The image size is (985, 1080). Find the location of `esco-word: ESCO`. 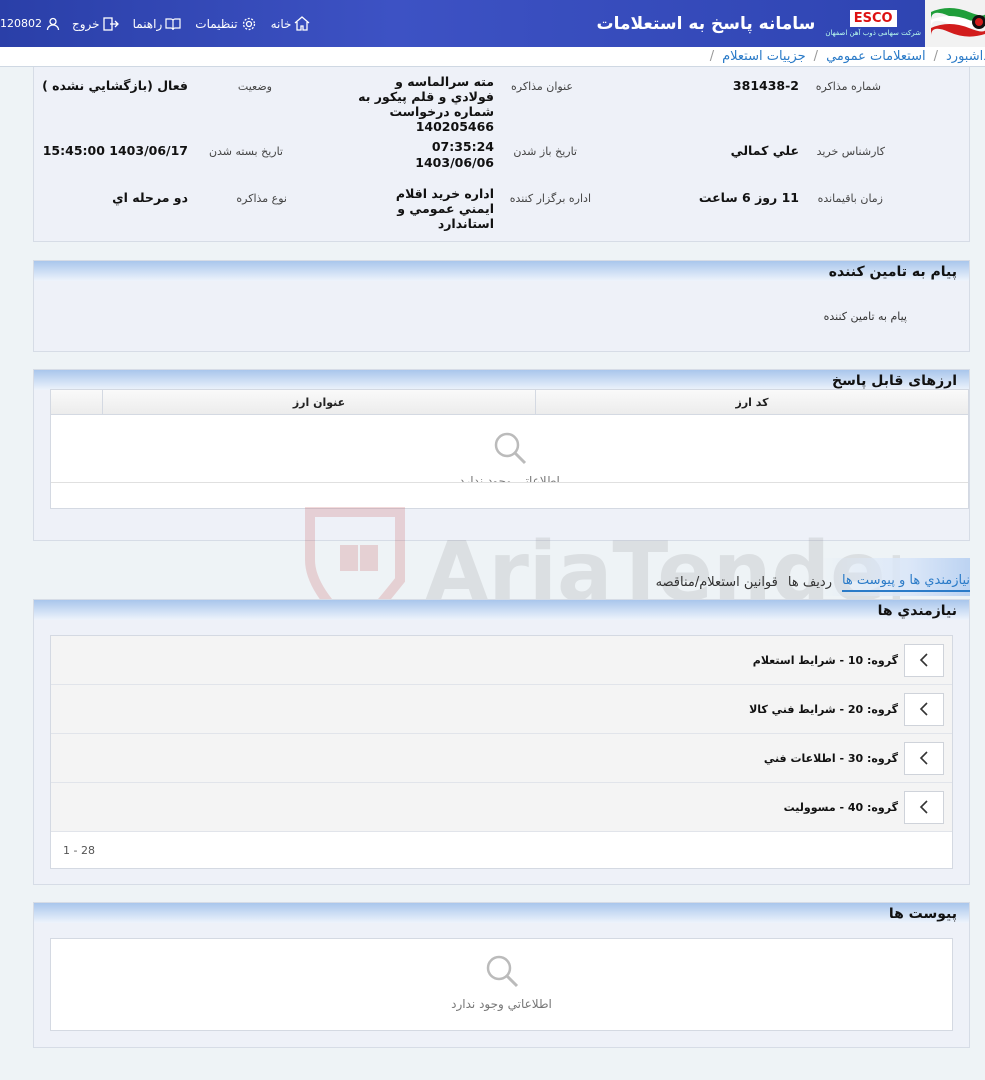

esco-word: ESCO is located at coordinates (873, 18).